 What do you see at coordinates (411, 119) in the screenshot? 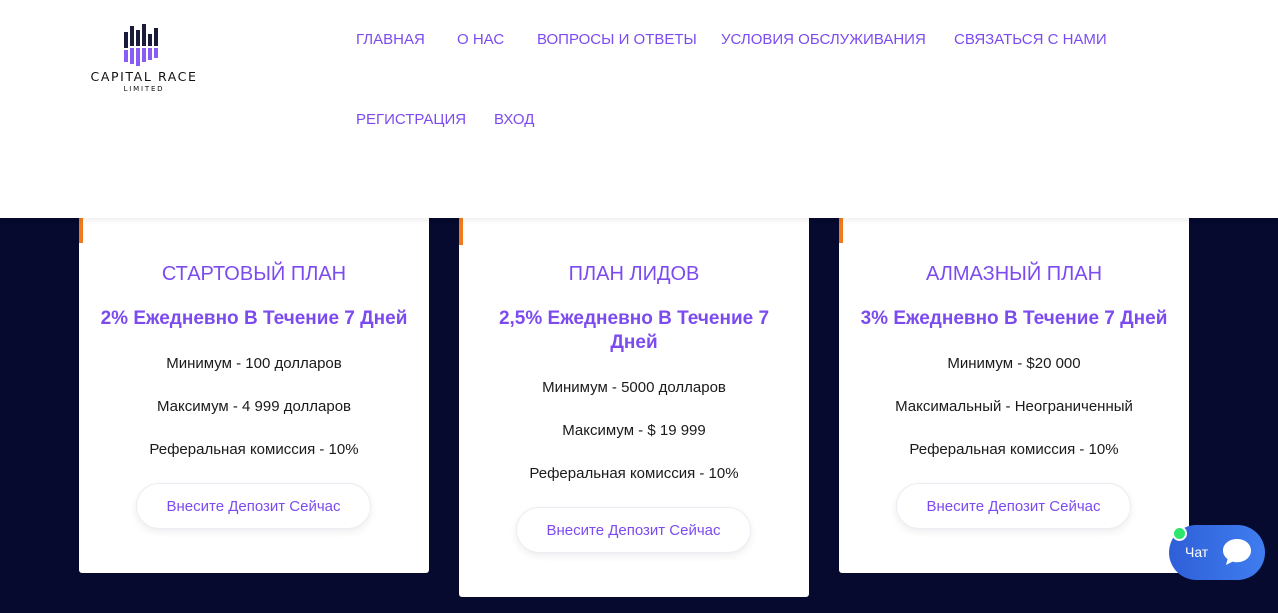
I see `nav-register: РЕГИСТРАЦИЯ` at bounding box center [411, 119].